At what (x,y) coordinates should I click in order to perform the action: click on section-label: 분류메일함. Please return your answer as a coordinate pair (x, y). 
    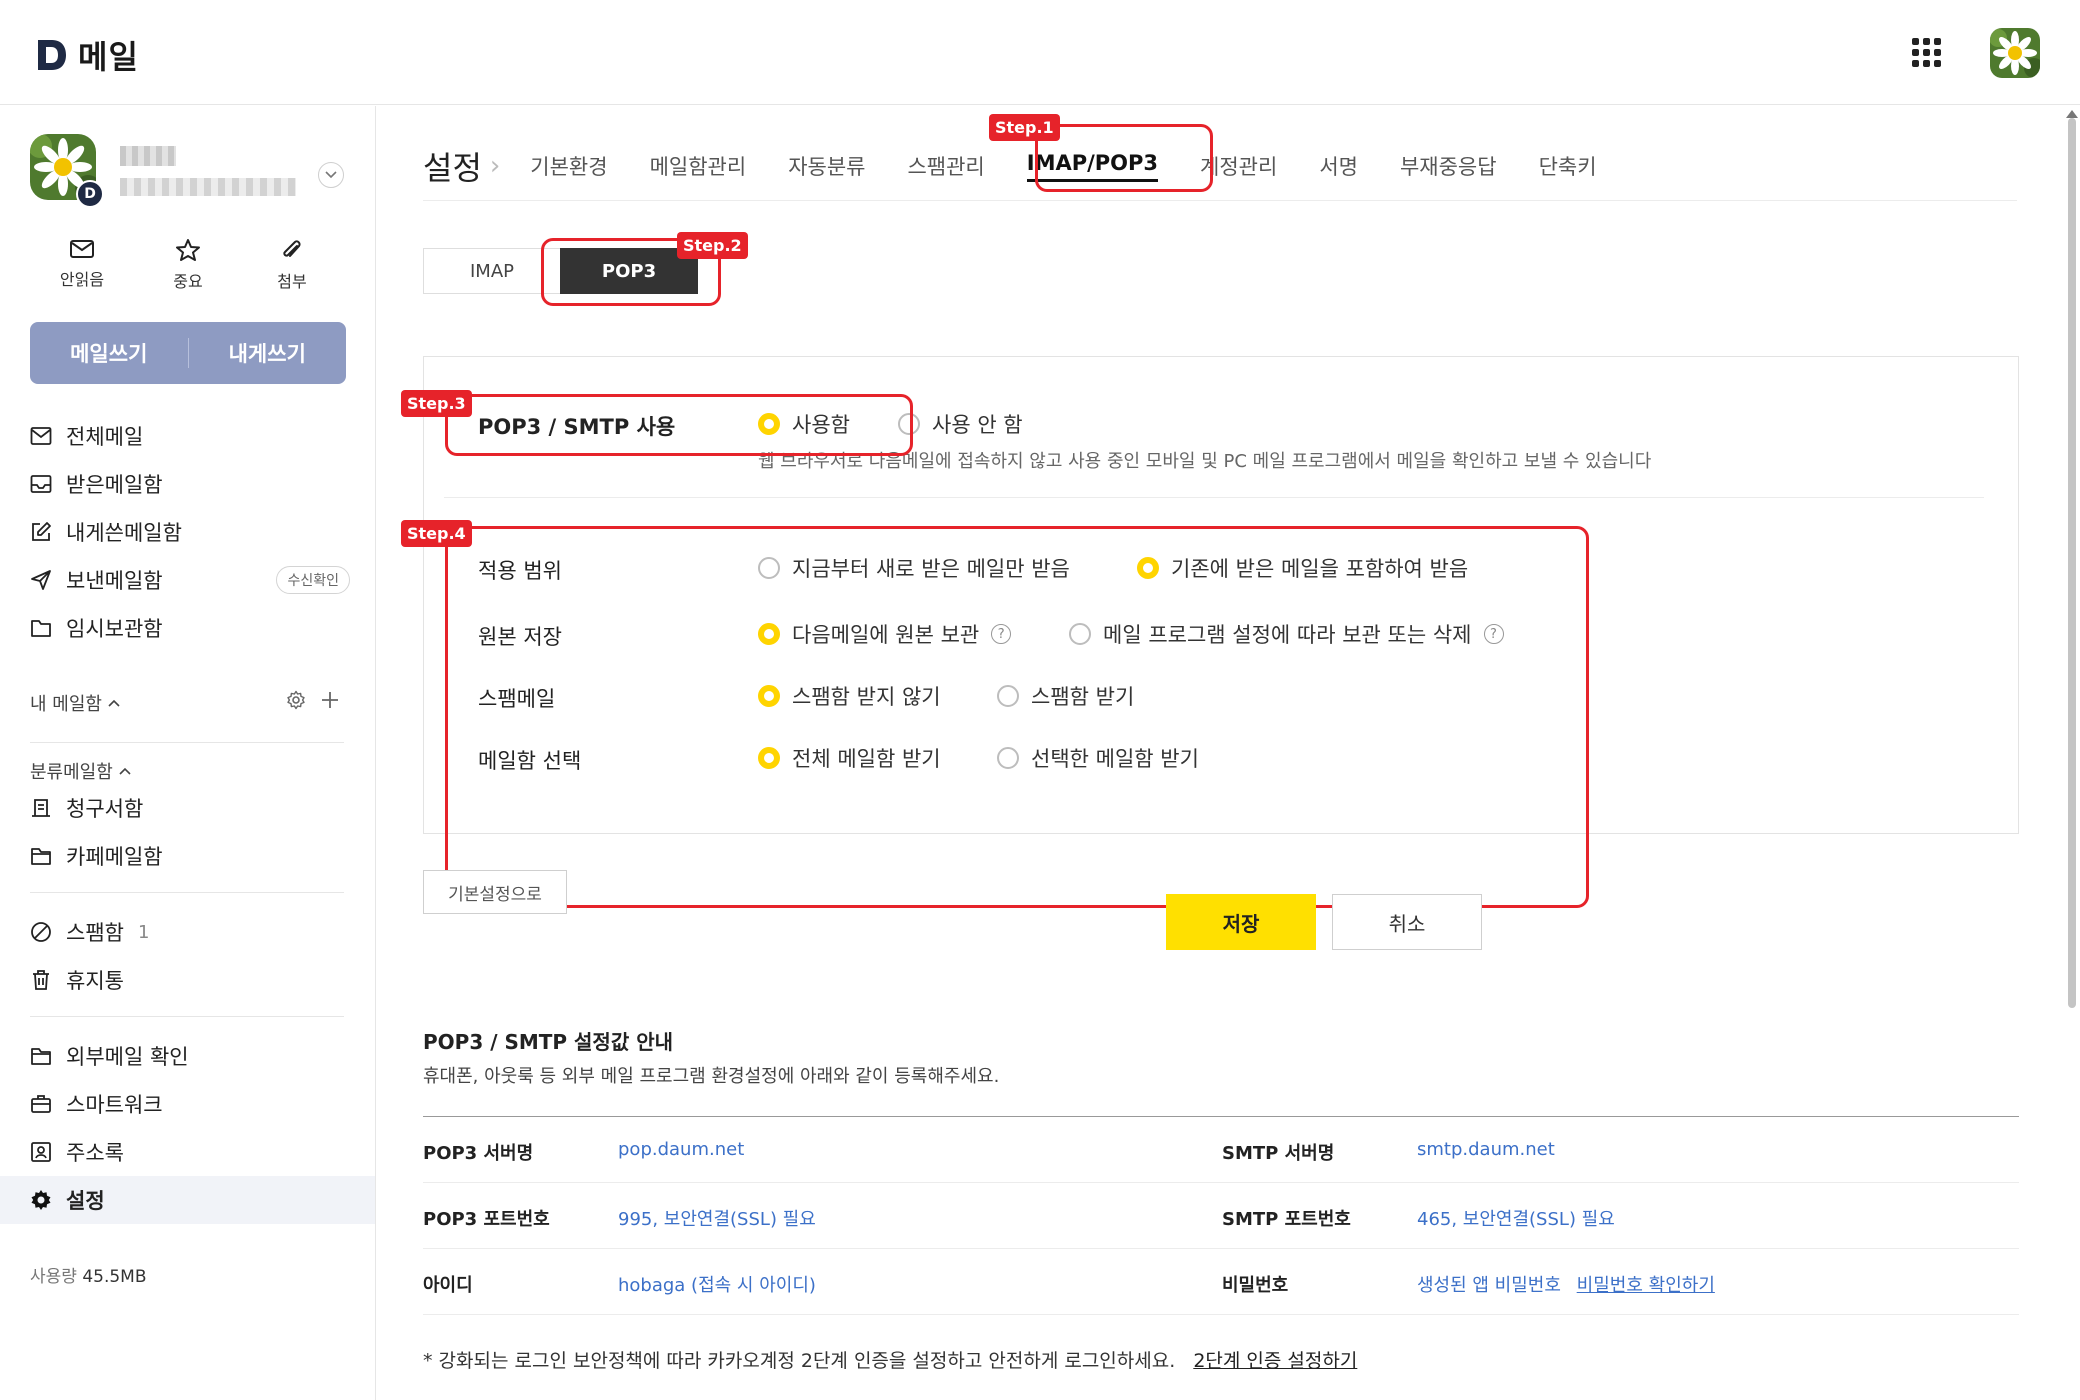
    Looking at the image, I should click on (71, 772).